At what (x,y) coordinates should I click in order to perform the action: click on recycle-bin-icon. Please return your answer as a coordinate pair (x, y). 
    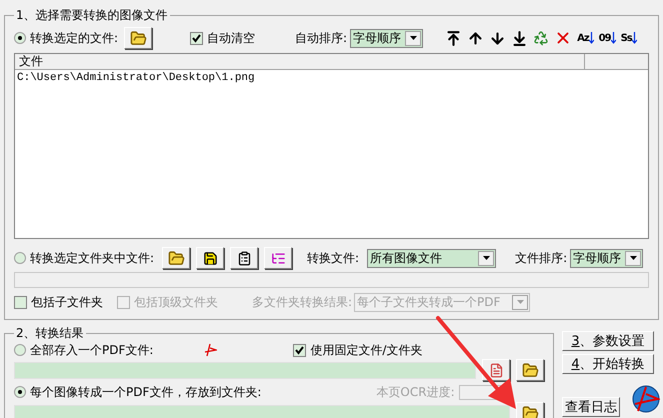
    Looking at the image, I should click on (541, 38).